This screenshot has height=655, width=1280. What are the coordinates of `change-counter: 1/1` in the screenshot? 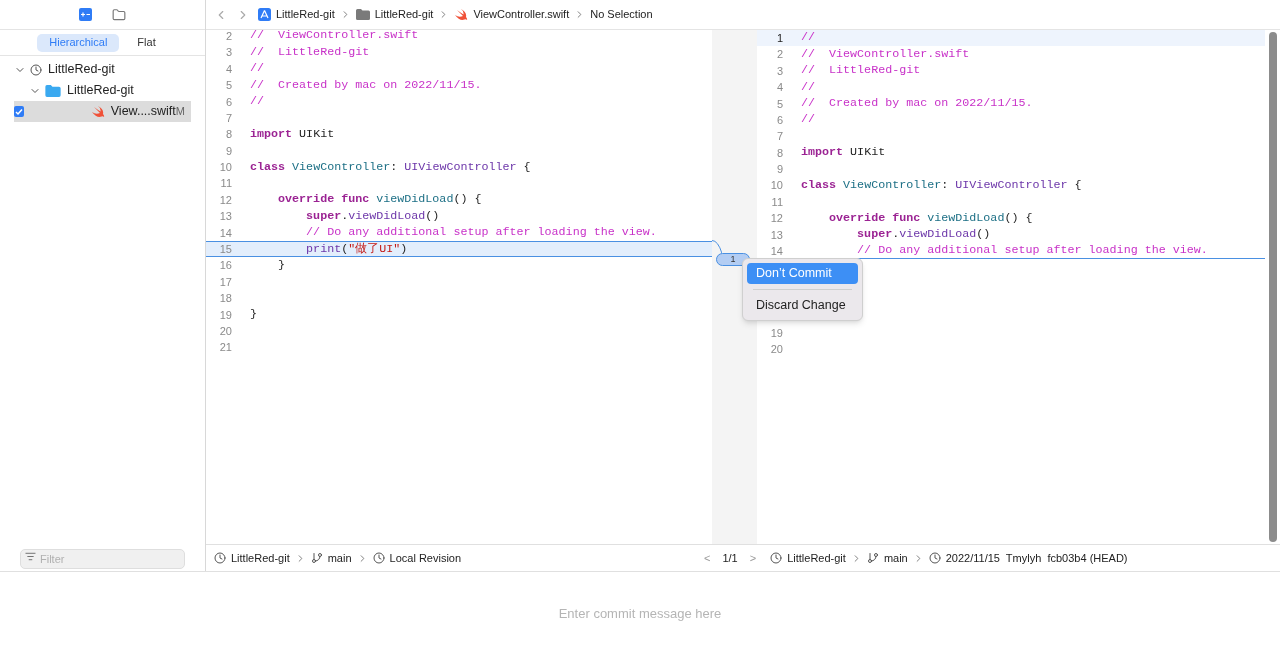 It's located at (730, 558).